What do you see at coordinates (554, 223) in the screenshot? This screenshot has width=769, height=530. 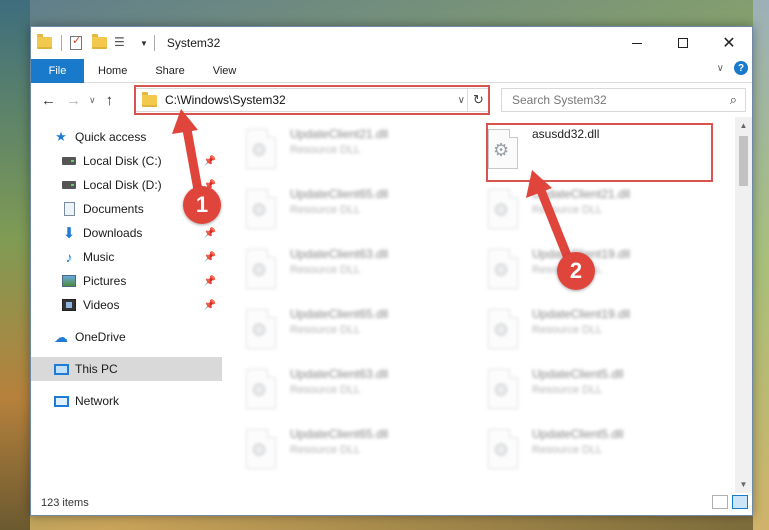 I see `arrow-2-shaft` at bounding box center [554, 223].